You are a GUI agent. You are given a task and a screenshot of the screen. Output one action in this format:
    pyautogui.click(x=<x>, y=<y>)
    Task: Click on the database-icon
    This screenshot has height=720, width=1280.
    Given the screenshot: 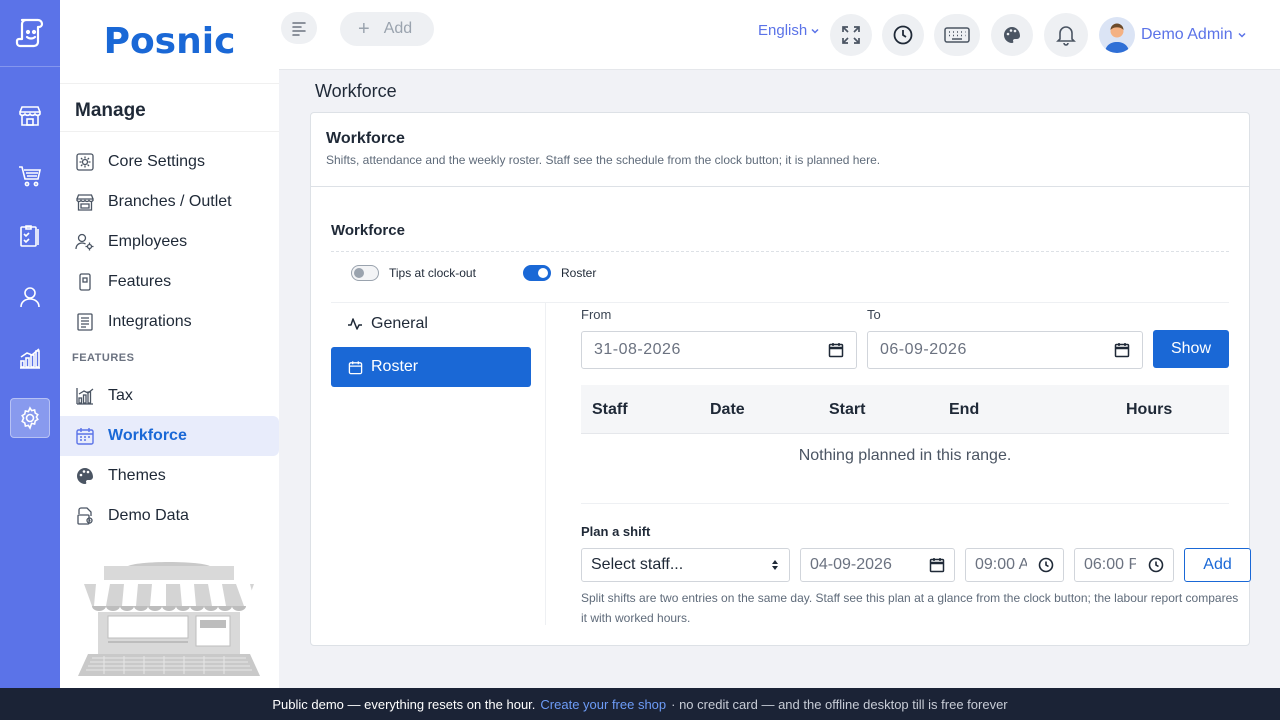 What is the action you would take?
    pyautogui.click(x=85, y=516)
    